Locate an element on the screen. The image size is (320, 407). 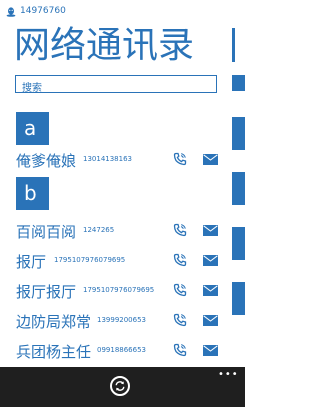
contact-row: 报厅报厅 1795107976079695 is located at coordinates (116, 293).